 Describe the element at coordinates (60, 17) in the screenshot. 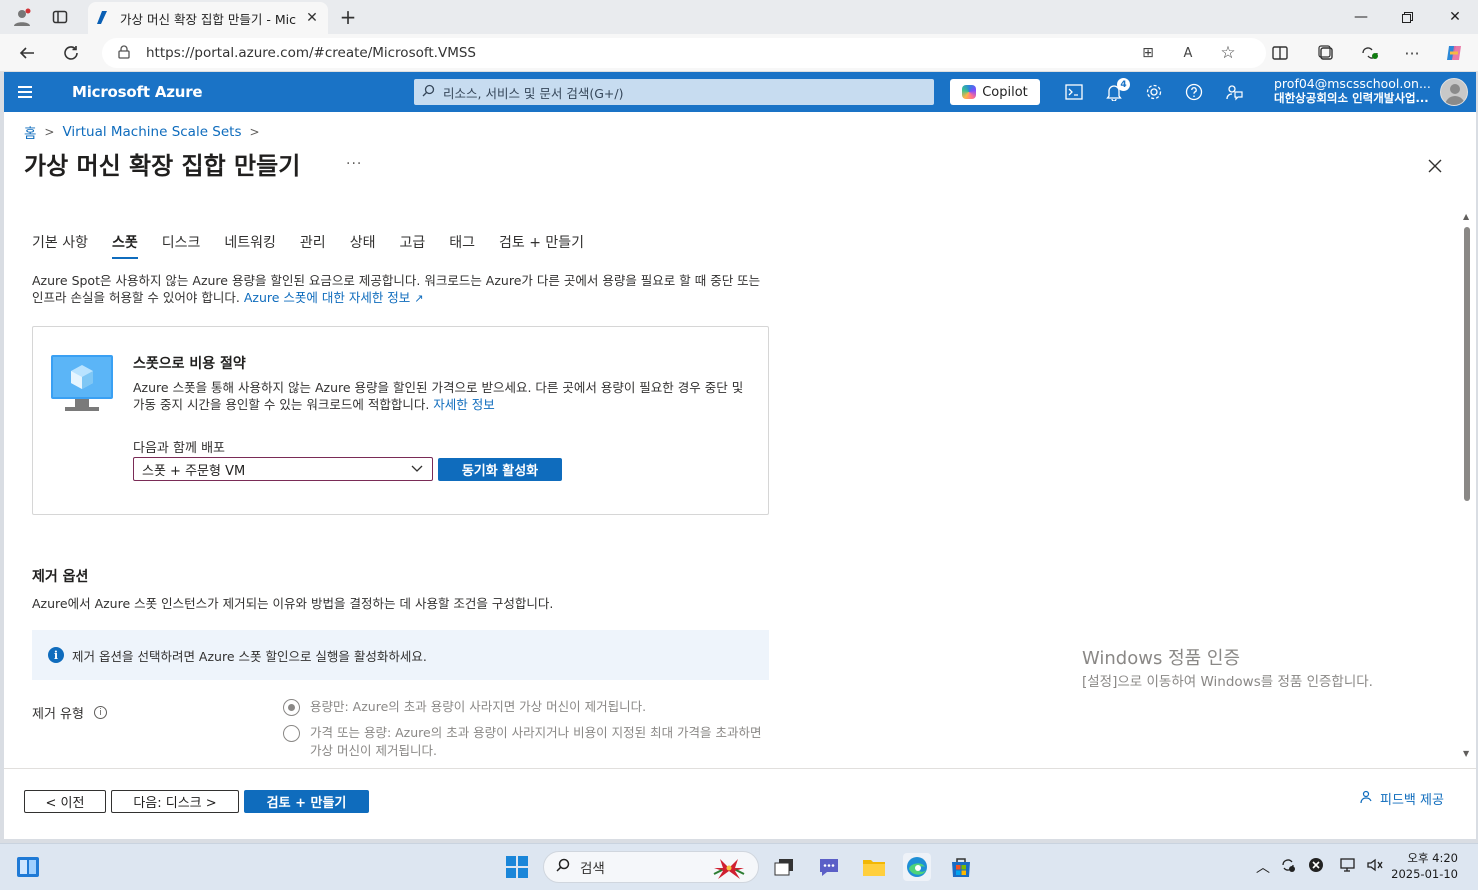

I see `tab-actions-icon` at that location.